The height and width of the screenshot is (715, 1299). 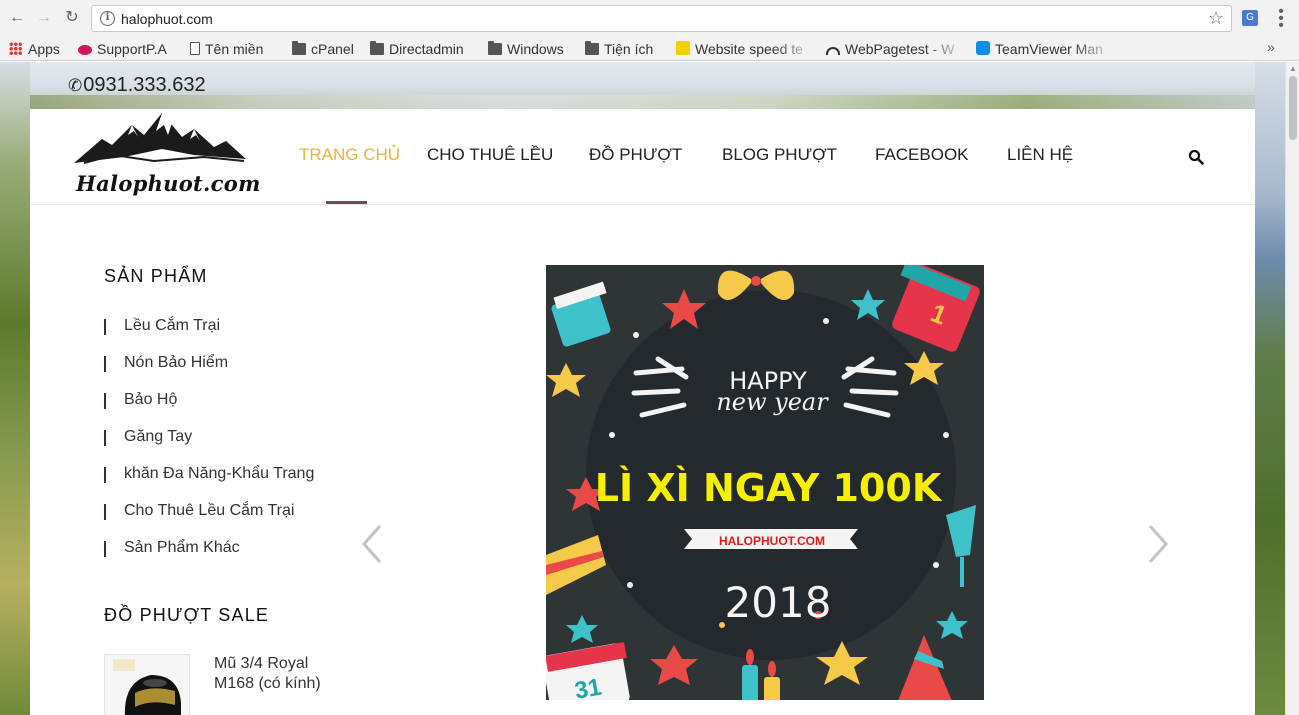 What do you see at coordinates (1293, 68) in the screenshot?
I see `scroll-up-icon: ▲` at bounding box center [1293, 68].